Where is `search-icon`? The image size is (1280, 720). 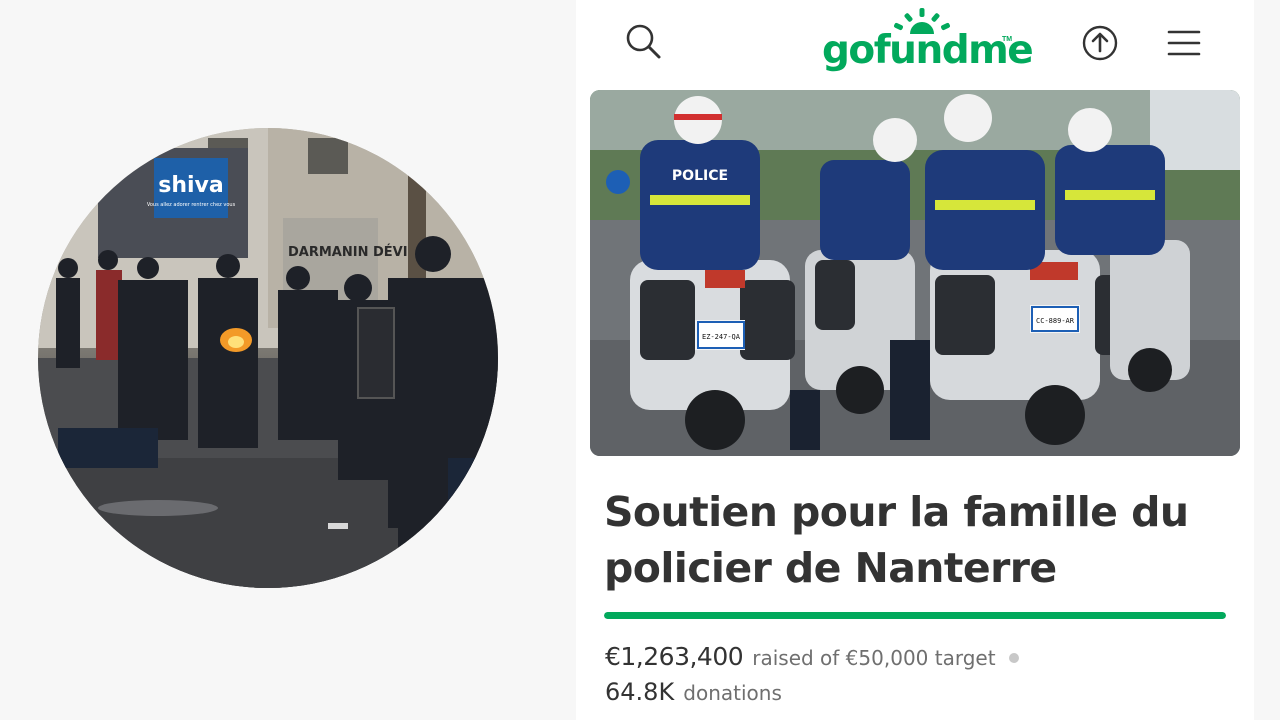
search-icon is located at coordinates (643, 41).